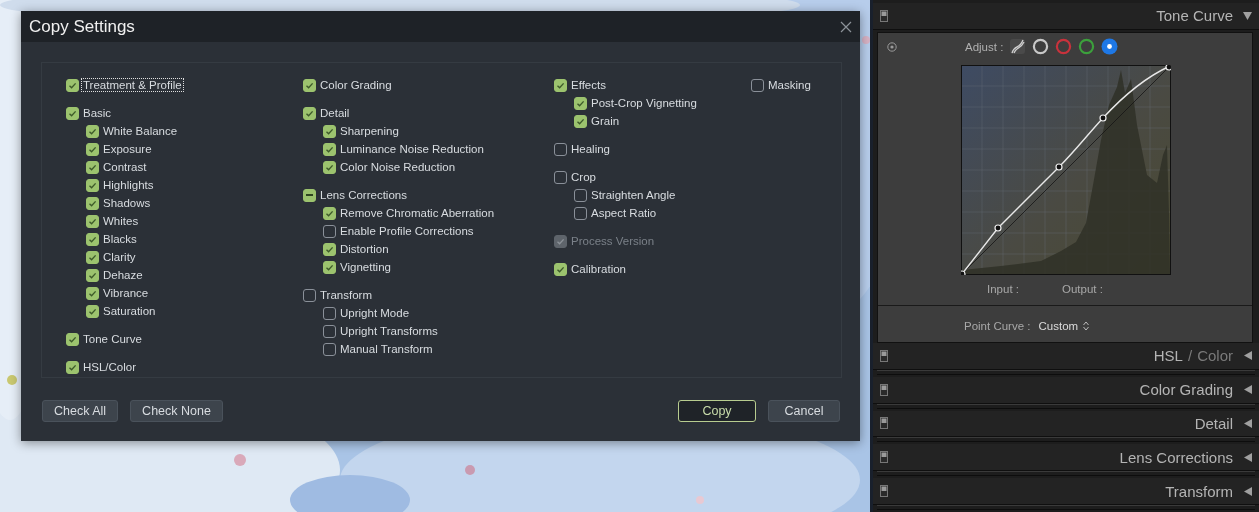 Image resolution: width=1259 pixels, height=512 pixels. Describe the element at coordinates (1018, 47) in the screenshot. I see `parametric-curve-icon` at that location.